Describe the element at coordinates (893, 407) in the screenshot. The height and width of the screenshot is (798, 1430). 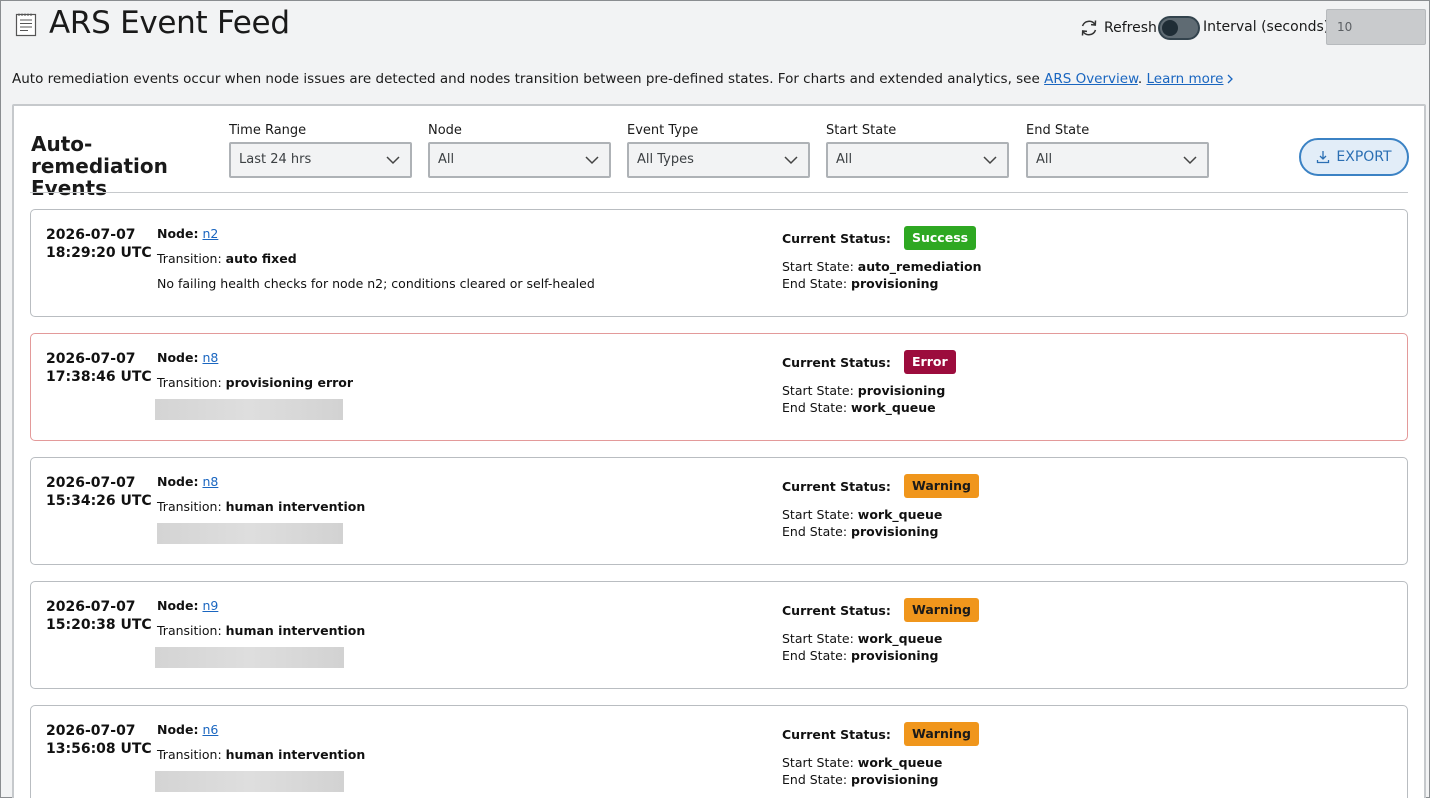
I see `end-state-value: work_queue` at that location.